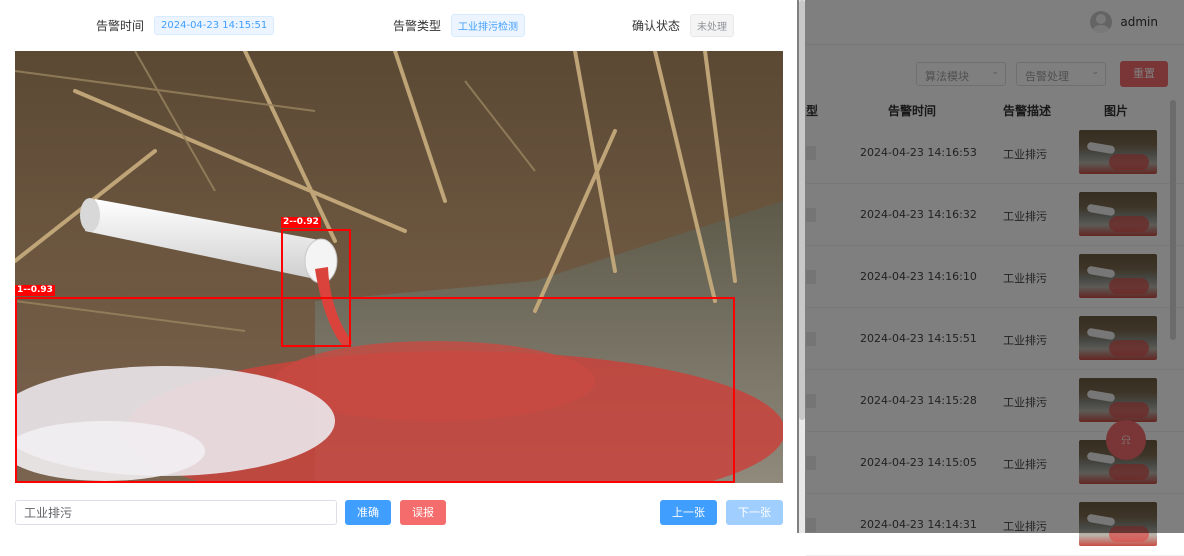 This screenshot has width=1184, height=556. Describe the element at coordinates (176, 512) in the screenshot. I see `description-input` at that location.